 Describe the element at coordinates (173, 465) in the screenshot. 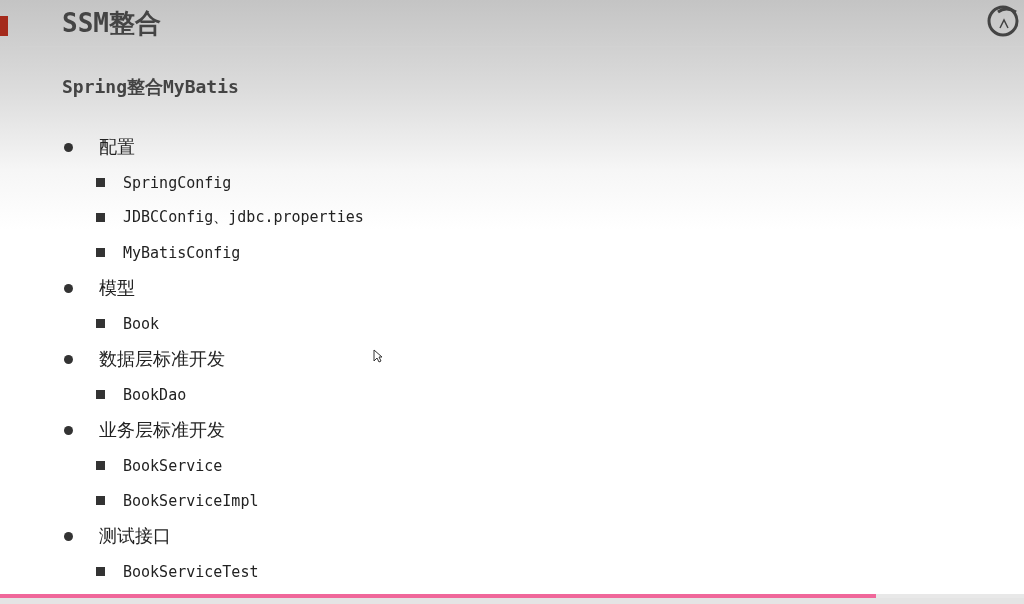

I see `sub-list-item: BookService` at that location.